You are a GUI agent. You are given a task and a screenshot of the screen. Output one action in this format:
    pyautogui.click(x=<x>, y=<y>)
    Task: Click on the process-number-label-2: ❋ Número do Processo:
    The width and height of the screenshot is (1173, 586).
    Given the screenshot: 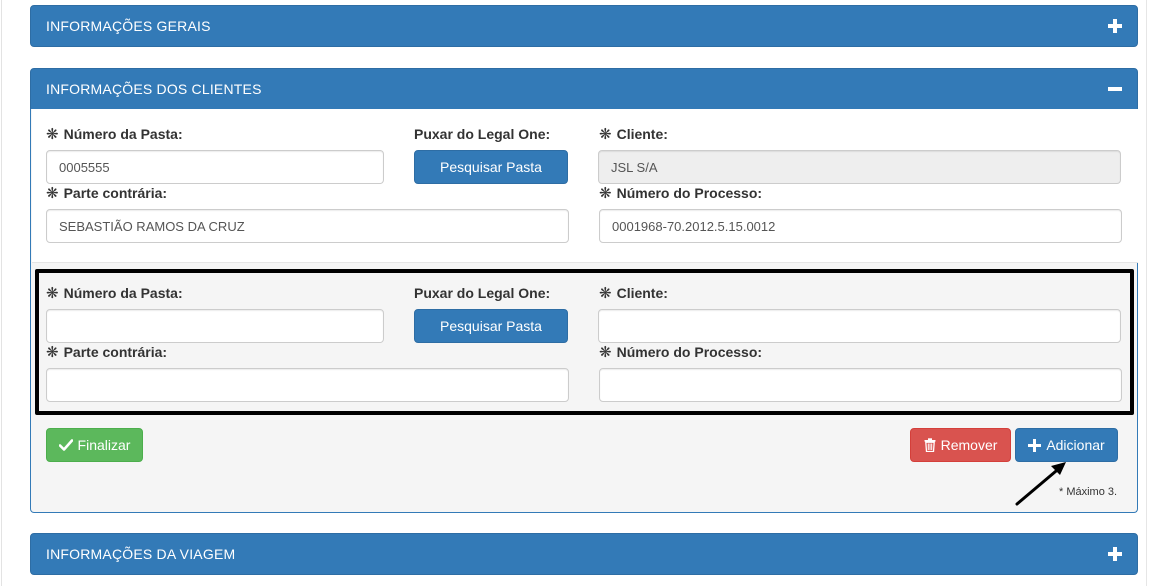 What is the action you would take?
    pyautogui.click(x=681, y=352)
    